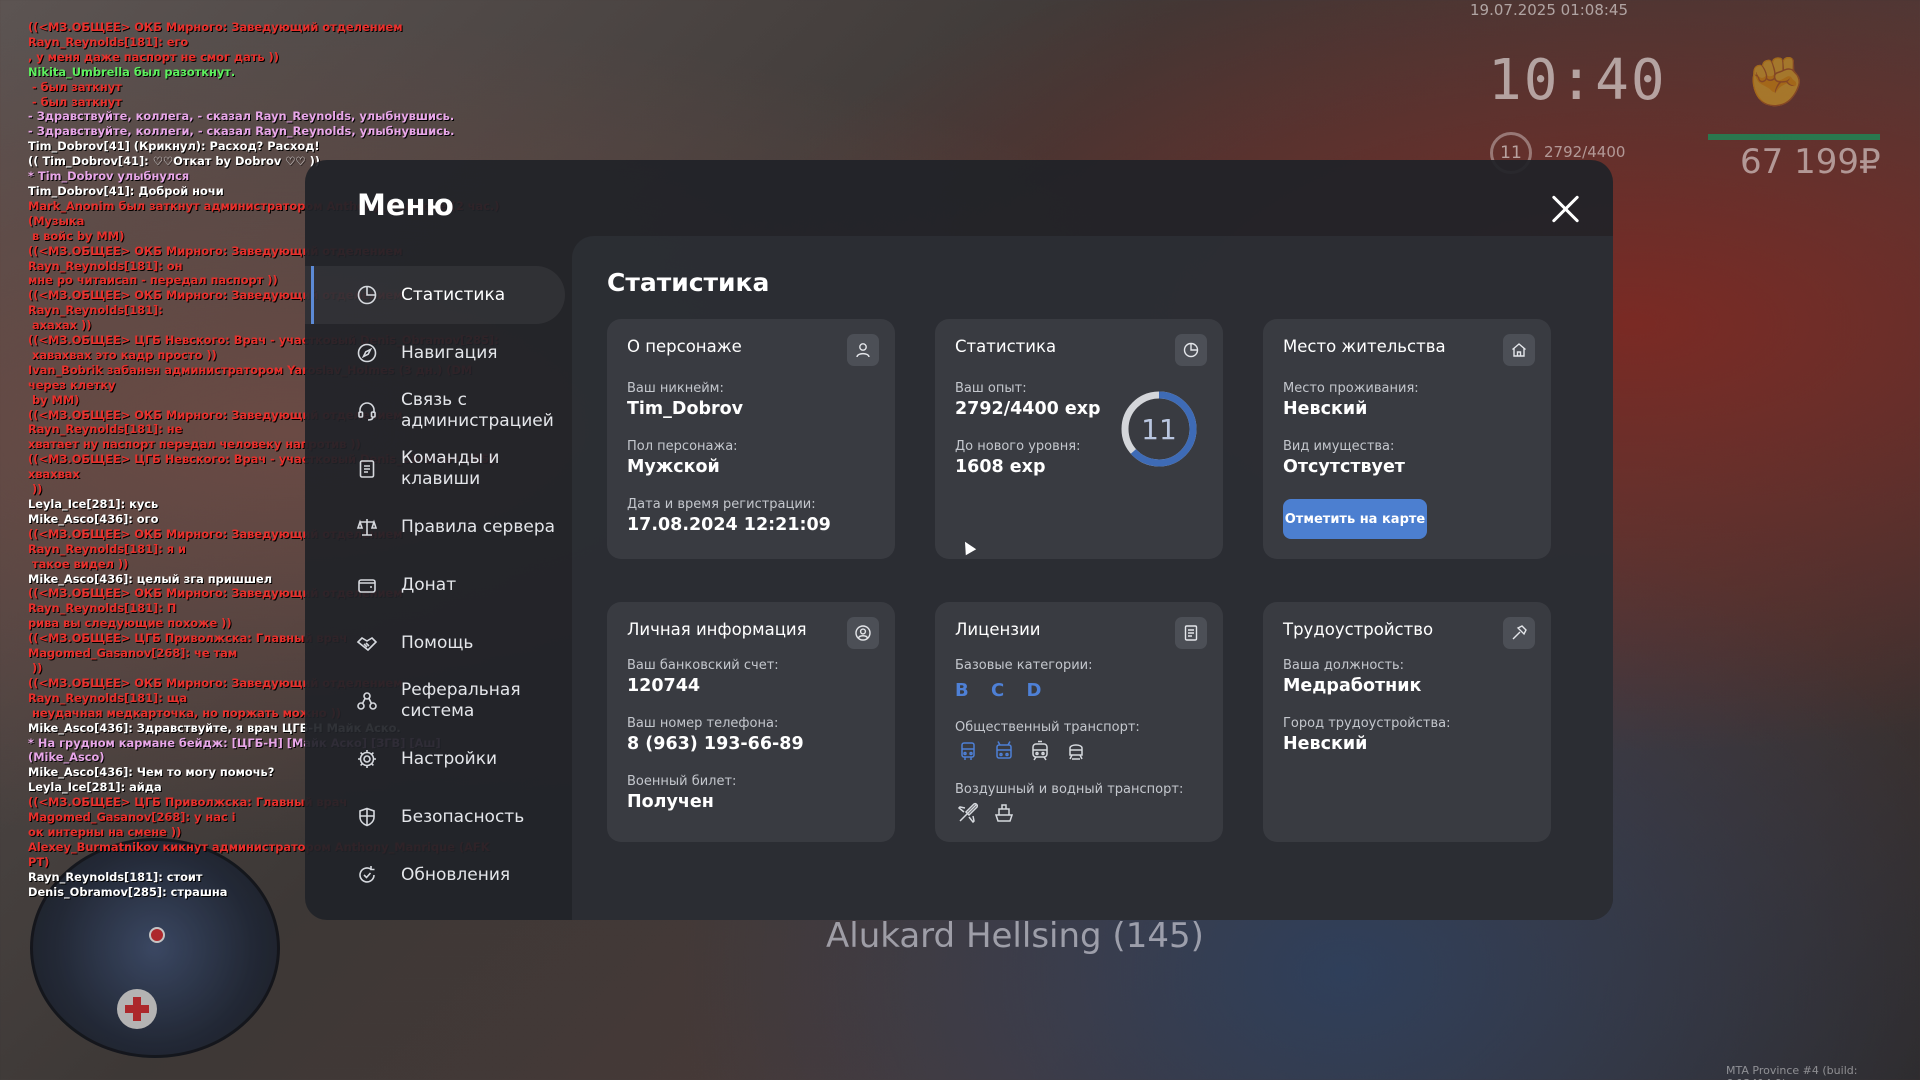 This screenshot has width=1920, height=1080. Describe the element at coordinates (682, 781) in the screenshot. I see `military-label: Военный билет:` at that location.